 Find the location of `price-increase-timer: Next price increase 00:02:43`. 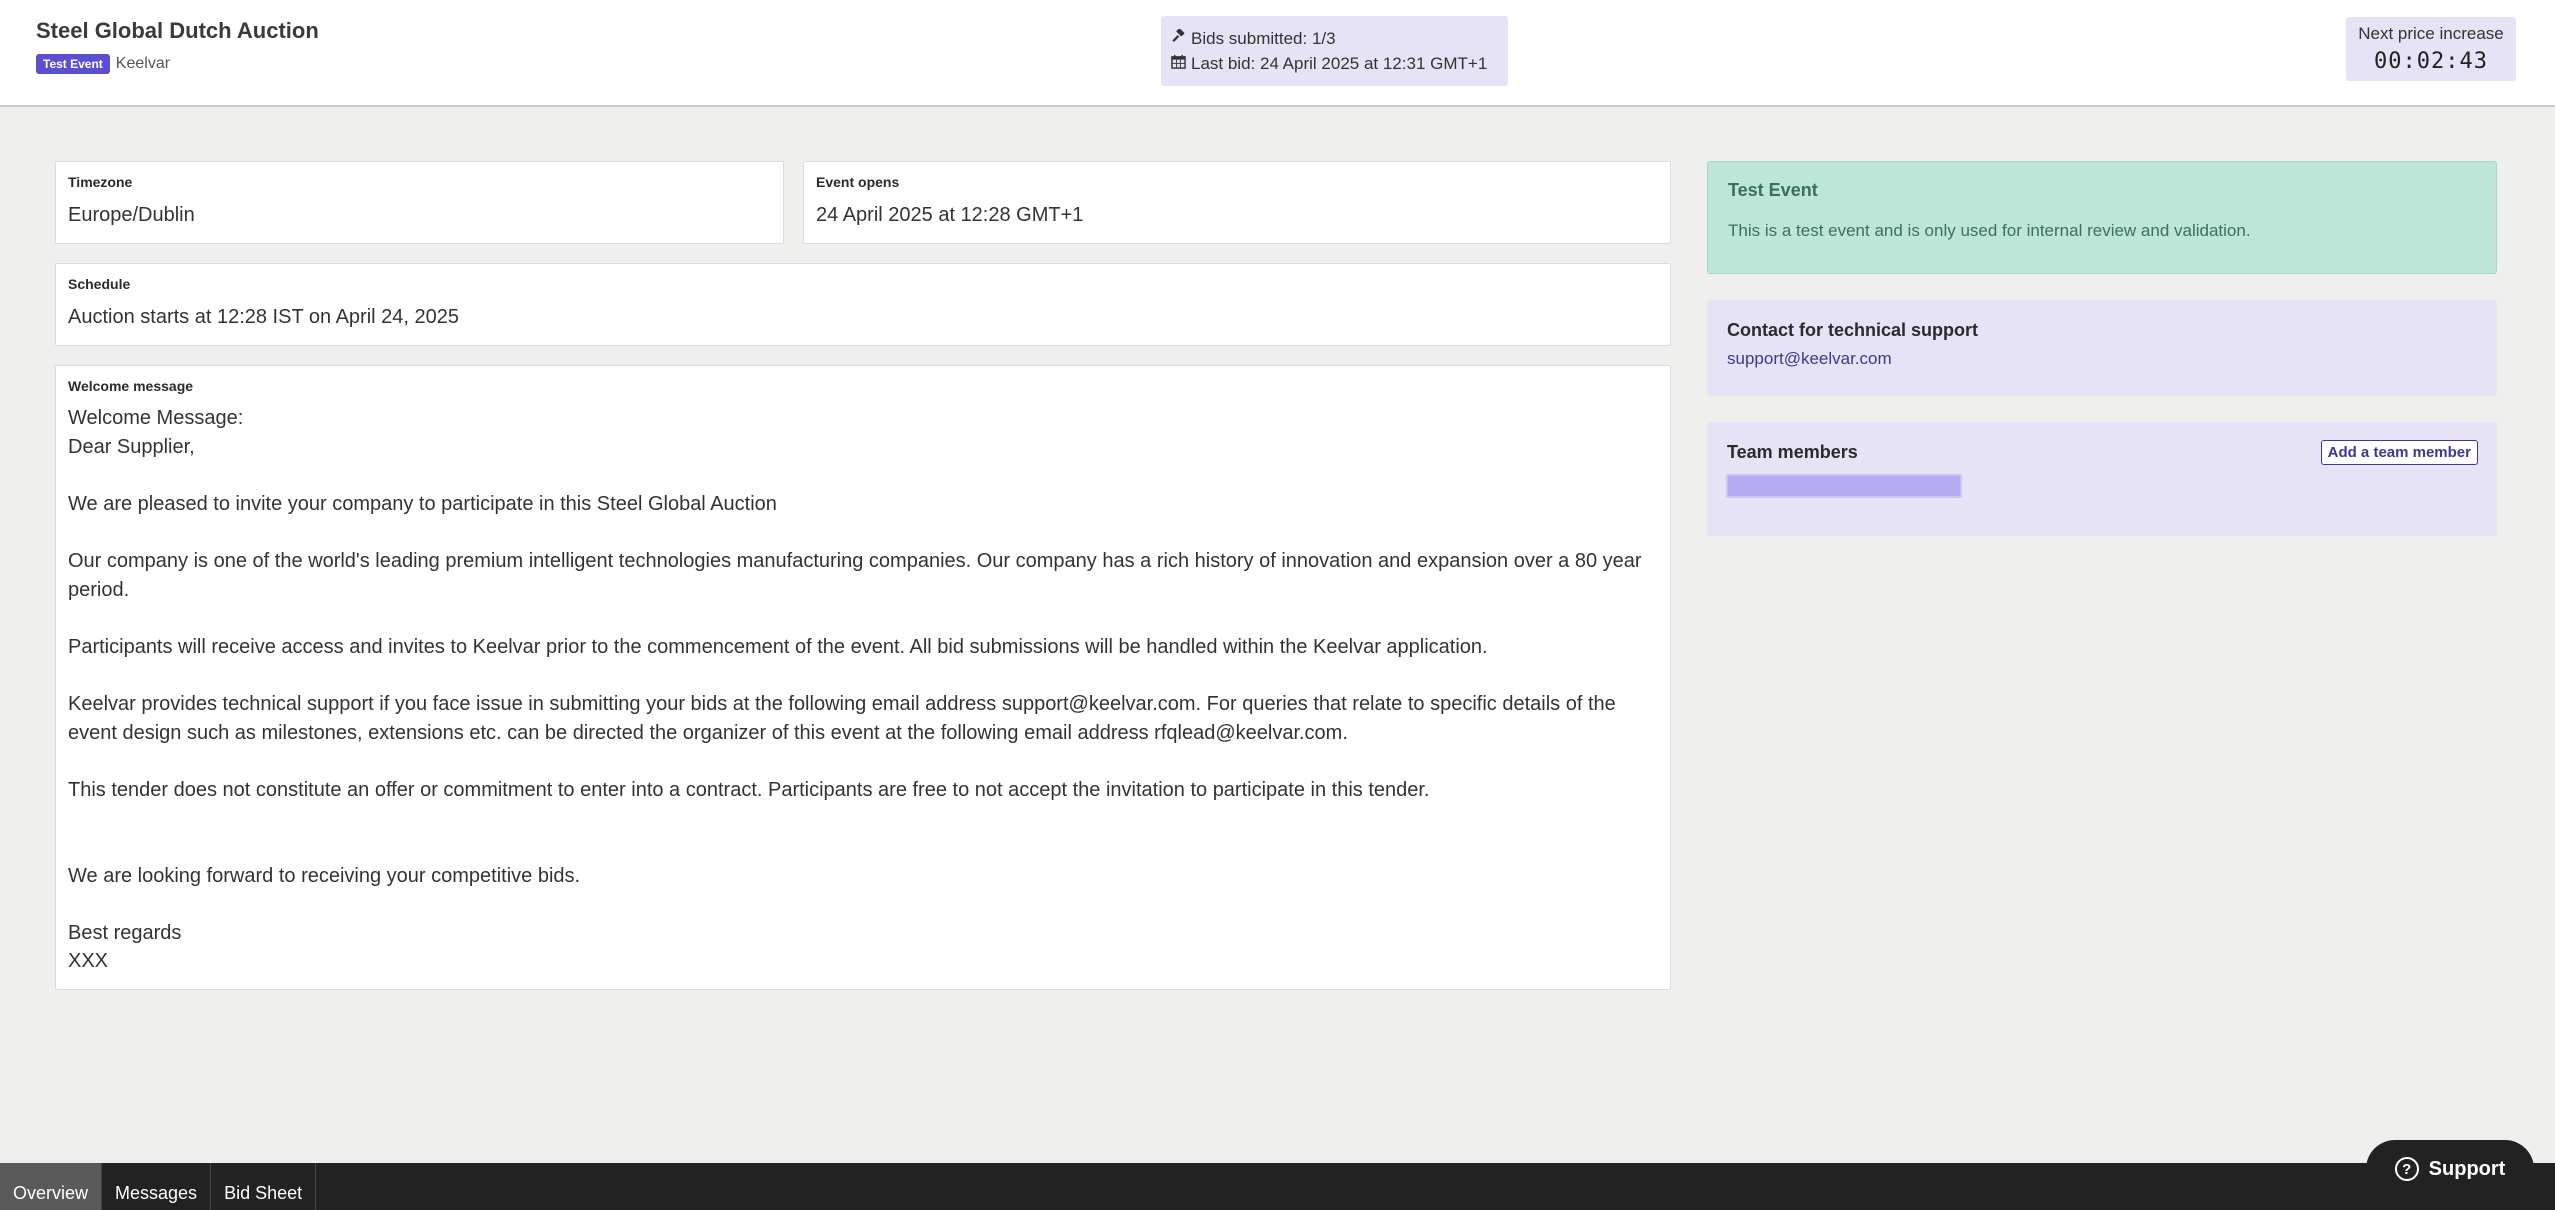

price-increase-timer: Next price increase 00:02:43 is located at coordinates (2431, 49).